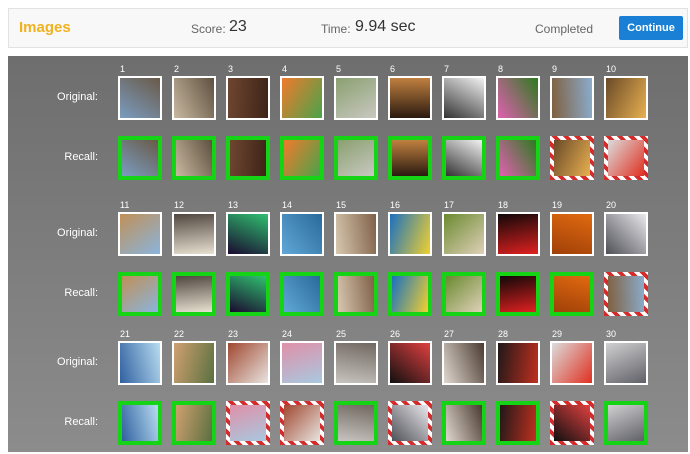 The height and width of the screenshot is (454, 690). I want to click on image-number: 17, so click(449, 205).